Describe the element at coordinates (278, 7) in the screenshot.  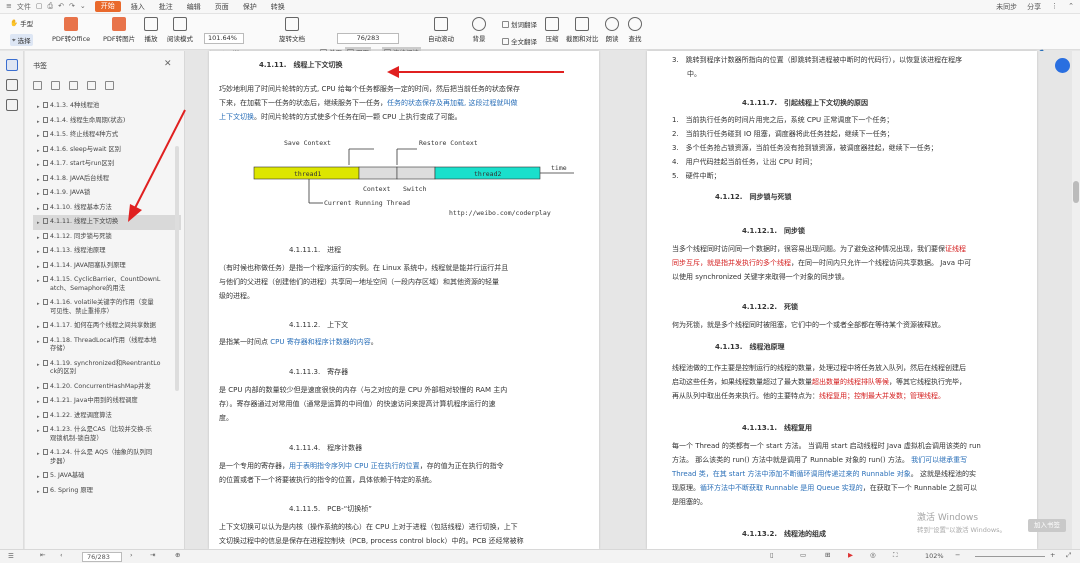
I see `menu-convert: 转换` at that location.